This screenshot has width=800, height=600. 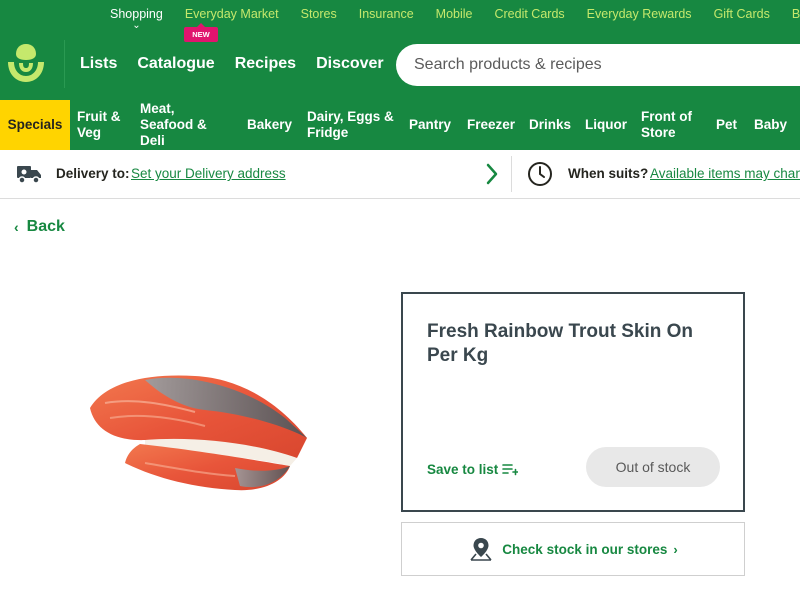 What do you see at coordinates (653, 467) in the screenshot?
I see `out-of-stock-button: Out of stock` at bounding box center [653, 467].